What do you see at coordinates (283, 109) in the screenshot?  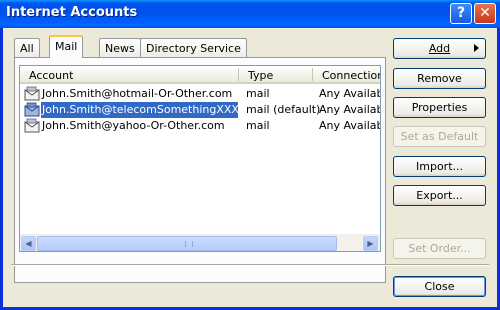 I see `account-type: mail (default)` at bounding box center [283, 109].